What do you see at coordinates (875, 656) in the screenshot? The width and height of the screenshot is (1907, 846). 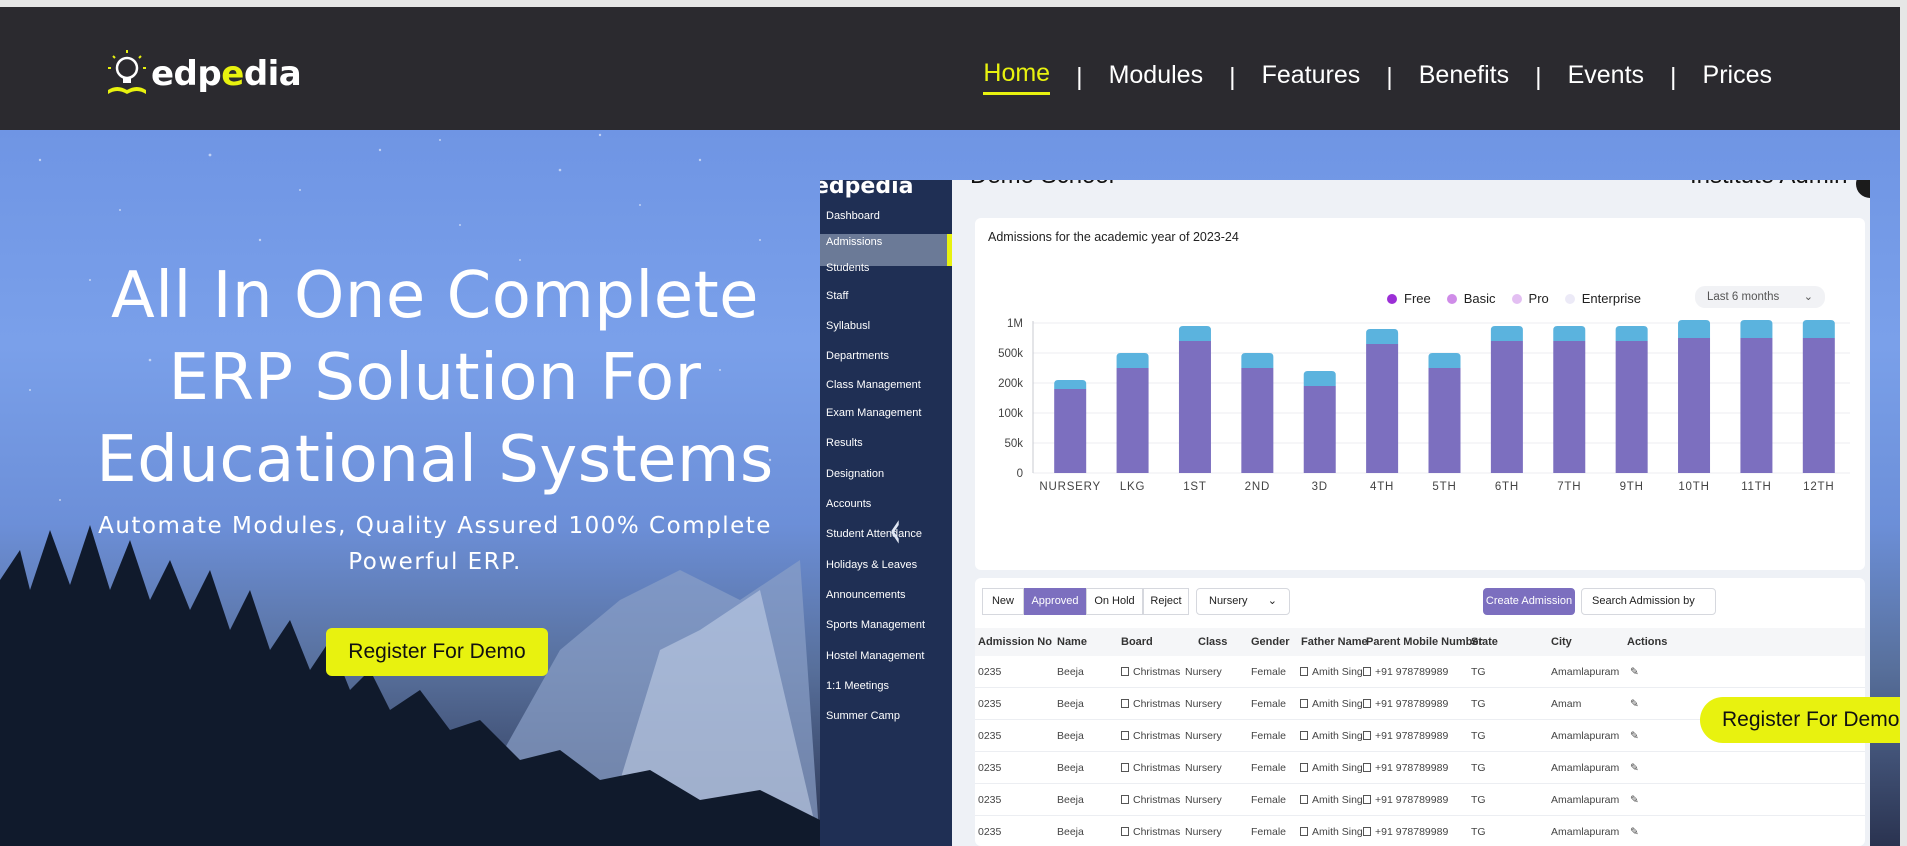 I see `sidebar-item-hostel-management: Hostel Management` at bounding box center [875, 656].